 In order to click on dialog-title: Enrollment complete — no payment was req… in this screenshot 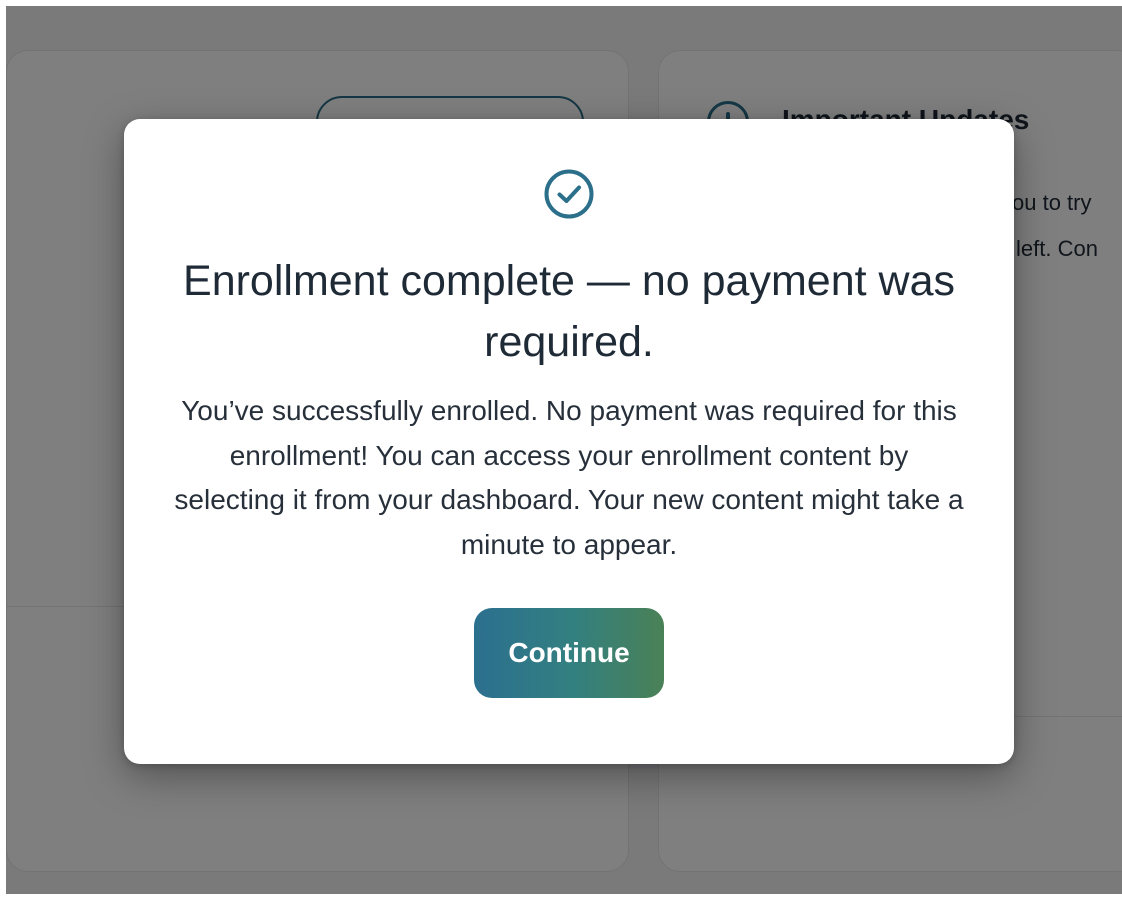, I will do `click(569, 311)`.